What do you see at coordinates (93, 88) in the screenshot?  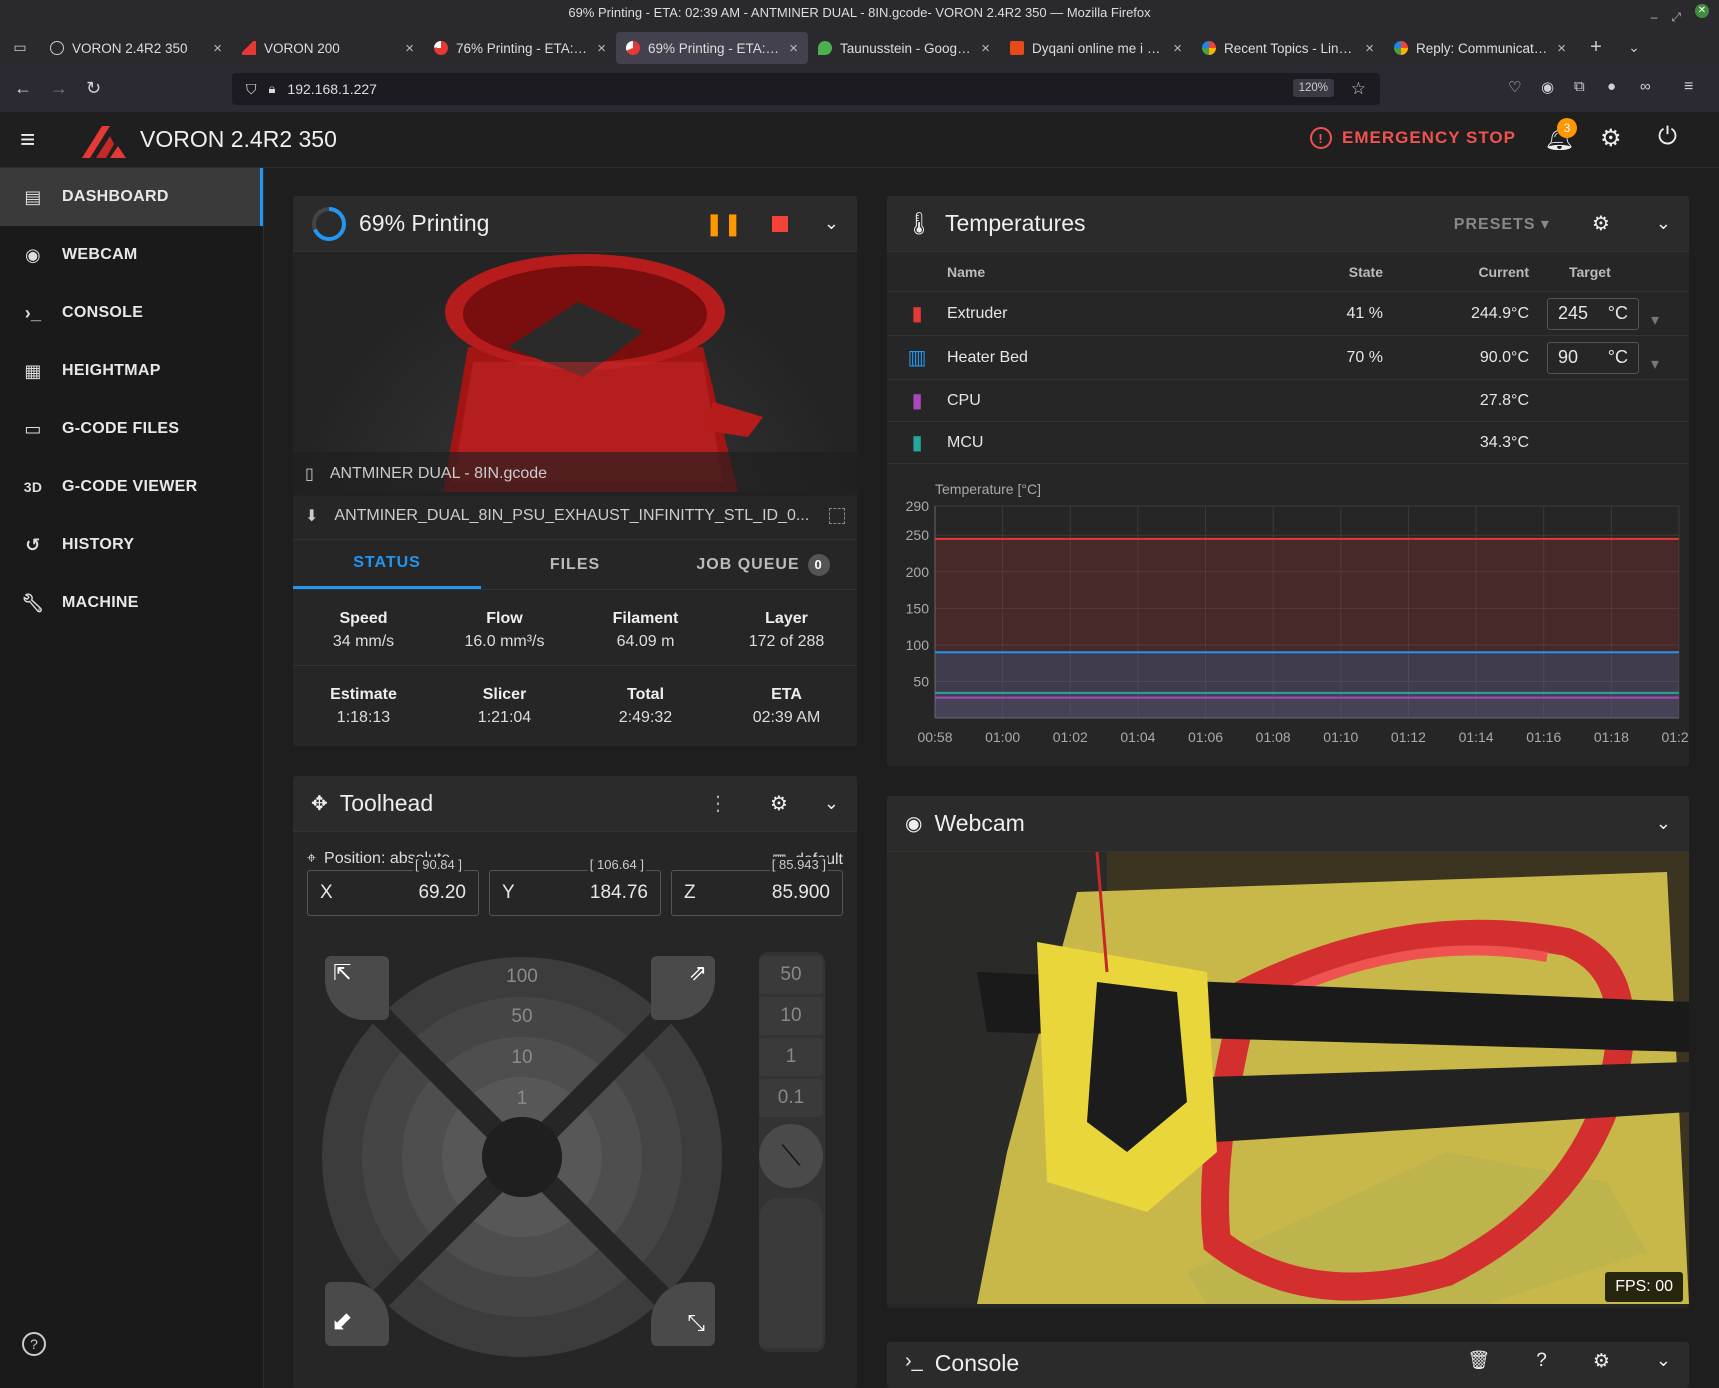 I see `reload-icon: ↻` at bounding box center [93, 88].